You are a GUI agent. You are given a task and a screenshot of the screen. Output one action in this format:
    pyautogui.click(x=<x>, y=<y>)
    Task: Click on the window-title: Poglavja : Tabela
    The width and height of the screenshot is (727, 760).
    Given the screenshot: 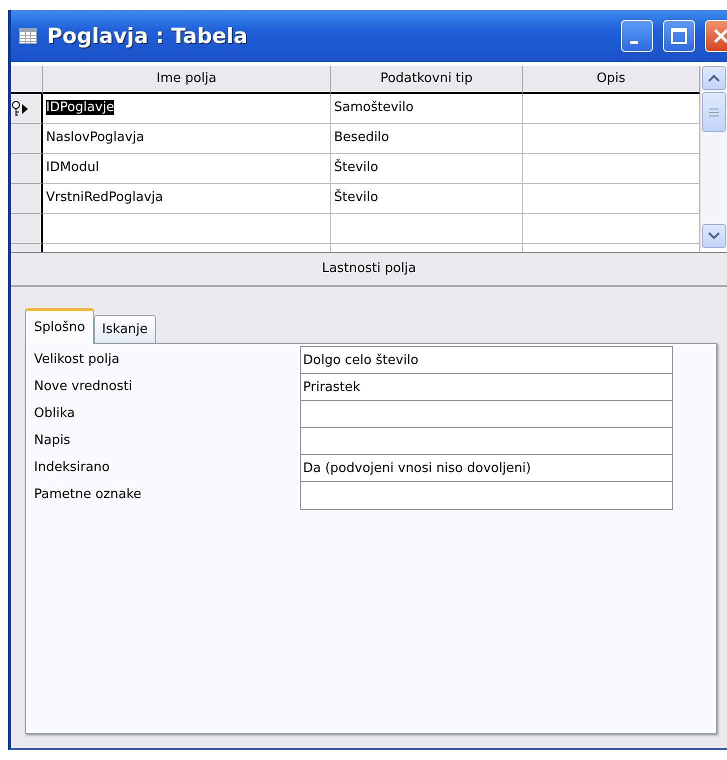 What is the action you would take?
    pyautogui.click(x=148, y=36)
    